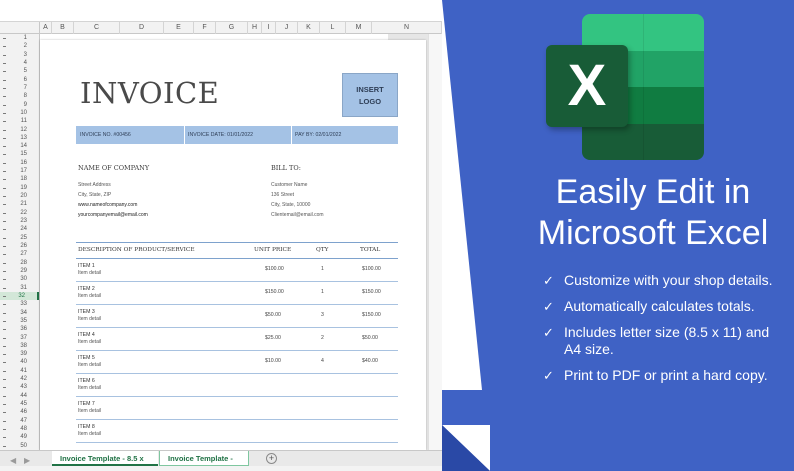  I want to click on company-city: City, State, ZIP, so click(113, 195).